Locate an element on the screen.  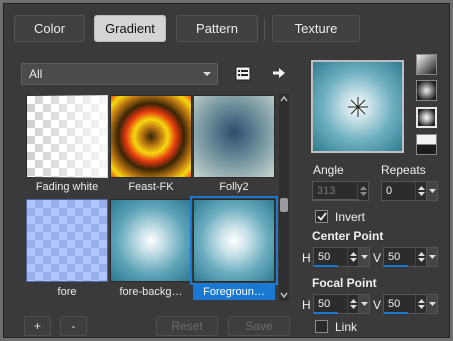
center-point-marker-icon is located at coordinates (358, 107).